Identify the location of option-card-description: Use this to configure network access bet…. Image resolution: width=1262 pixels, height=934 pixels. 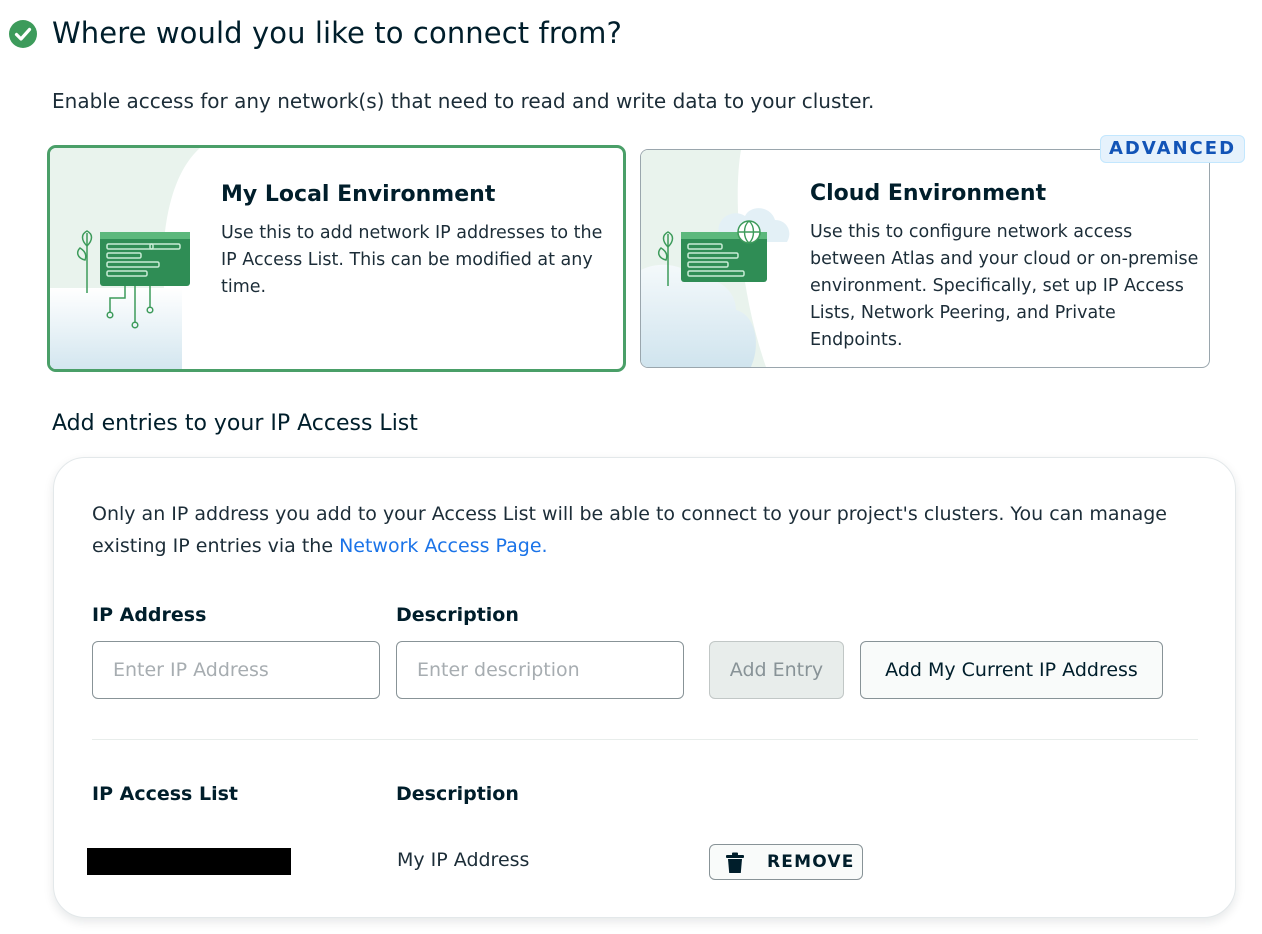
(1004, 286).